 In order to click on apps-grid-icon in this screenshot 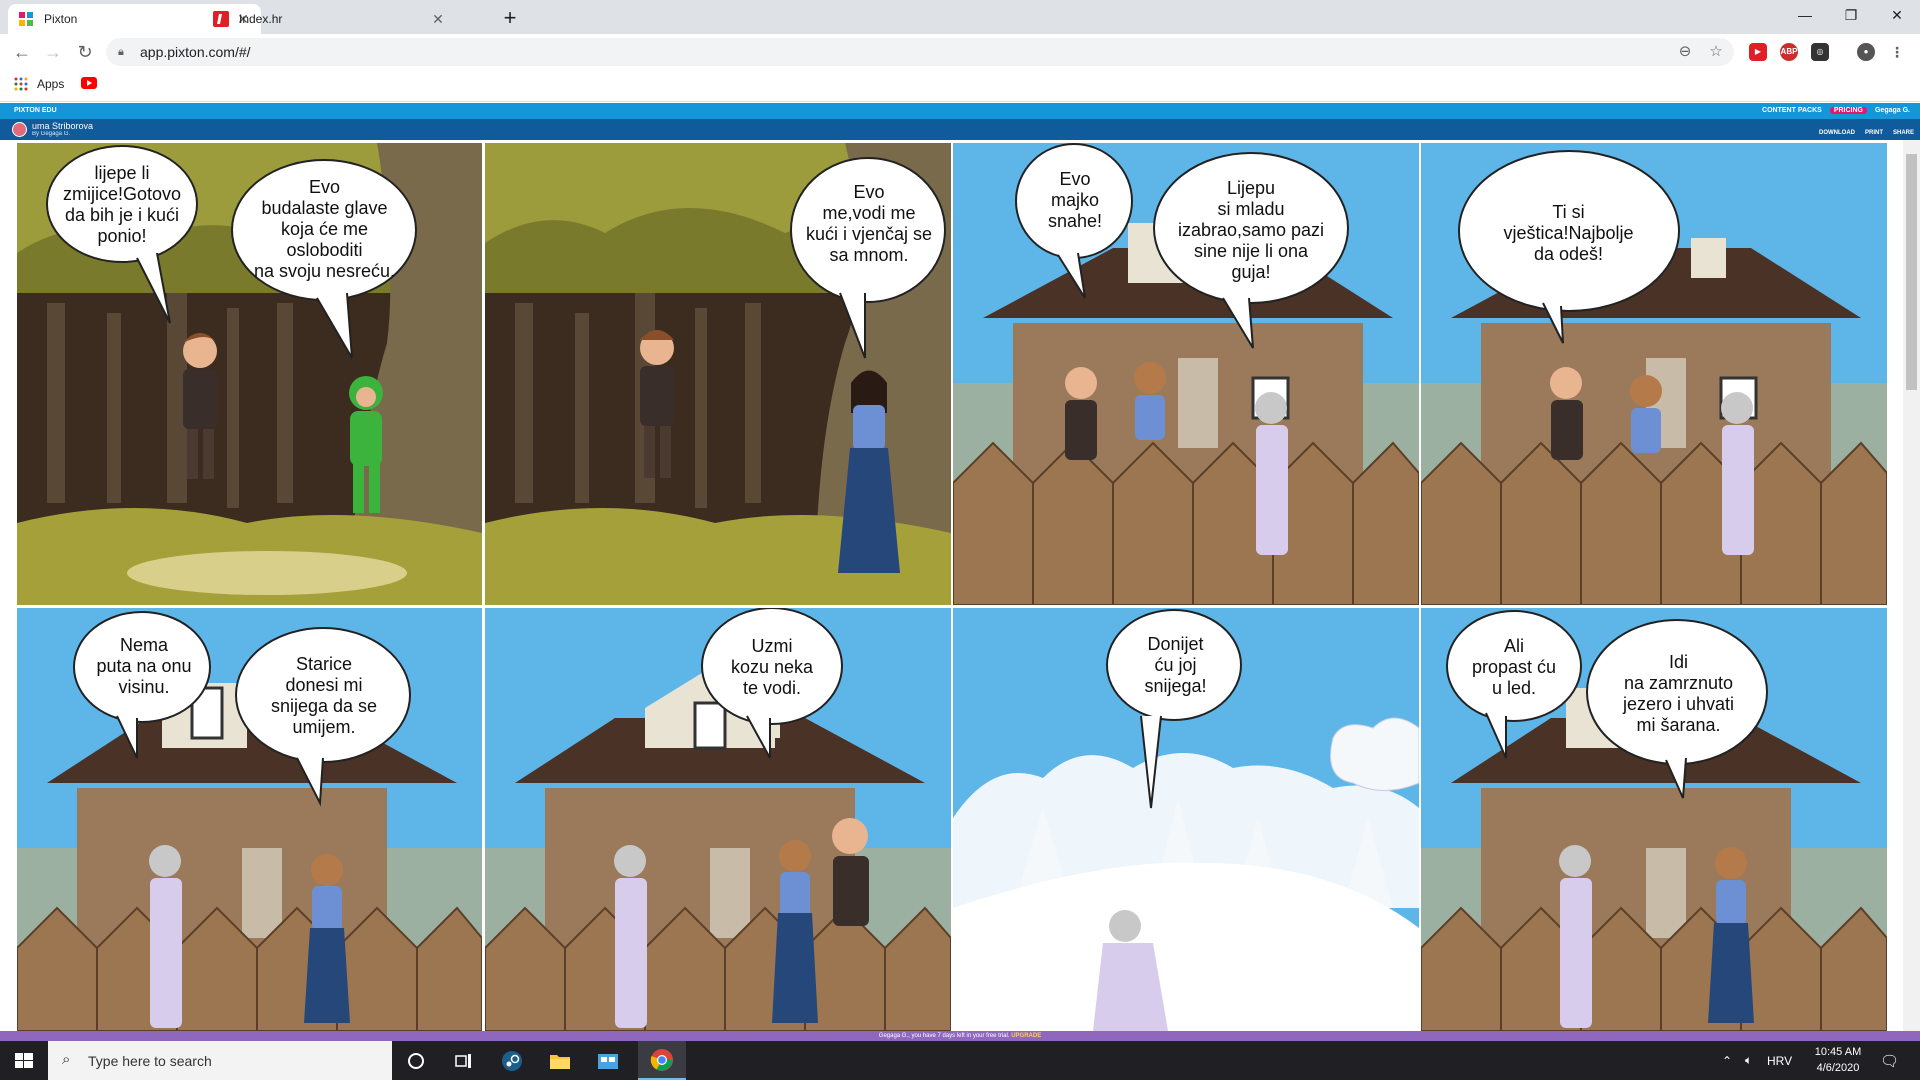, I will do `click(21, 84)`.